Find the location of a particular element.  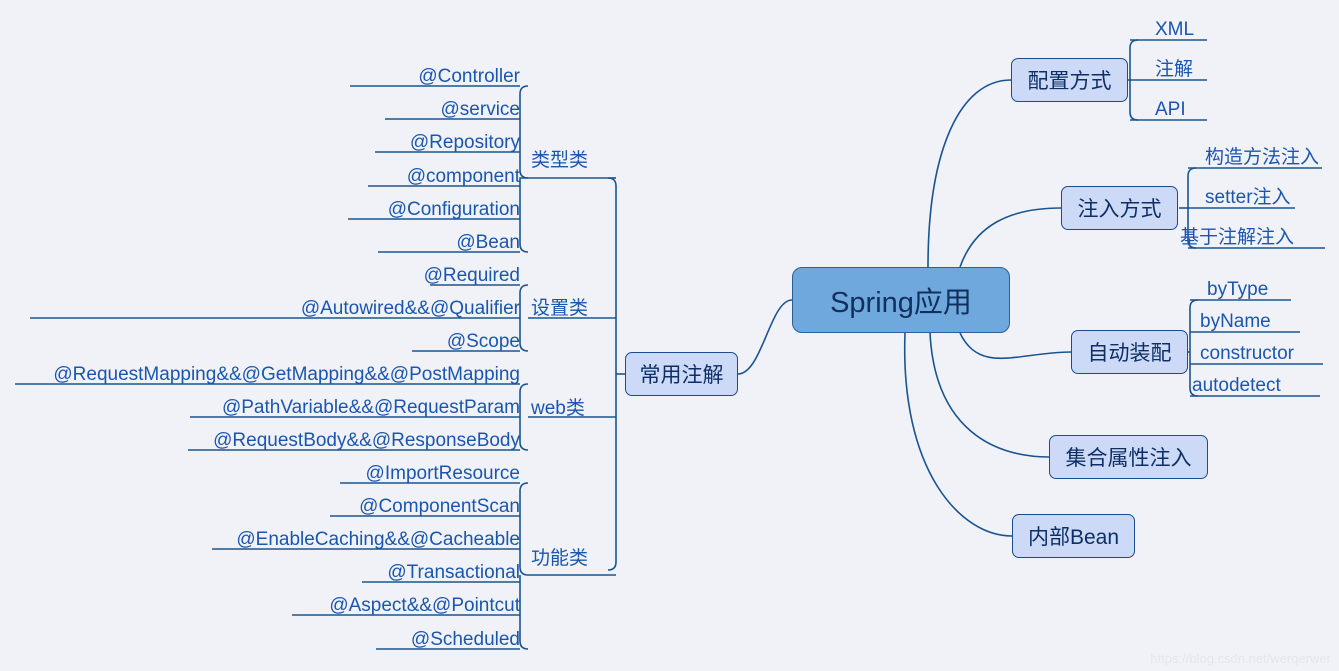

leaf-scope: @Scope is located at coordinates (390, 341).